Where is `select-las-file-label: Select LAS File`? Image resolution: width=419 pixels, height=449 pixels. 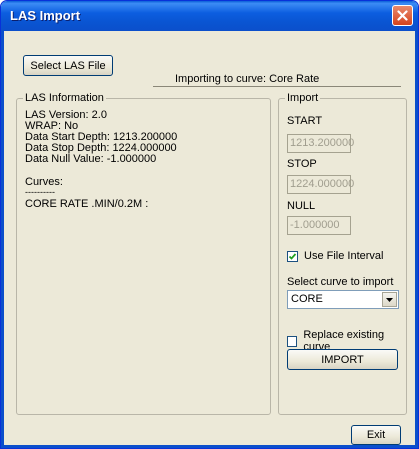
select-las-file-label: Select LAS File is located at coordinates (68, 65).